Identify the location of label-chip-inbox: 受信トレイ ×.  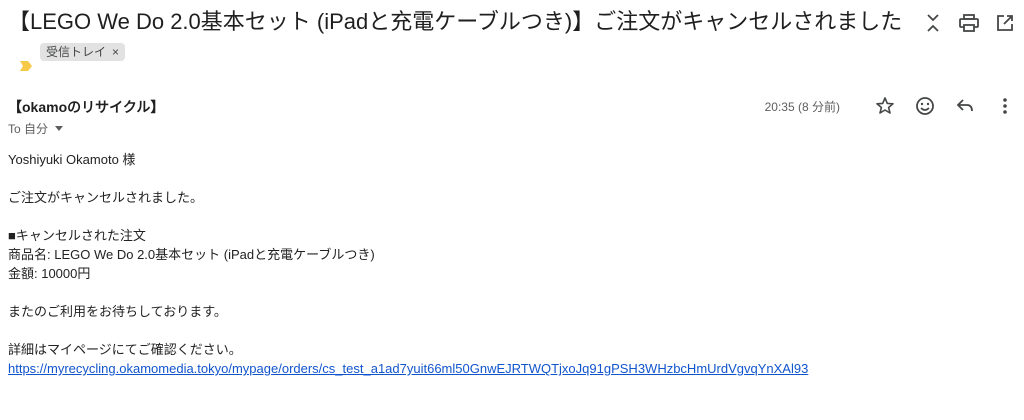
(83, 52).